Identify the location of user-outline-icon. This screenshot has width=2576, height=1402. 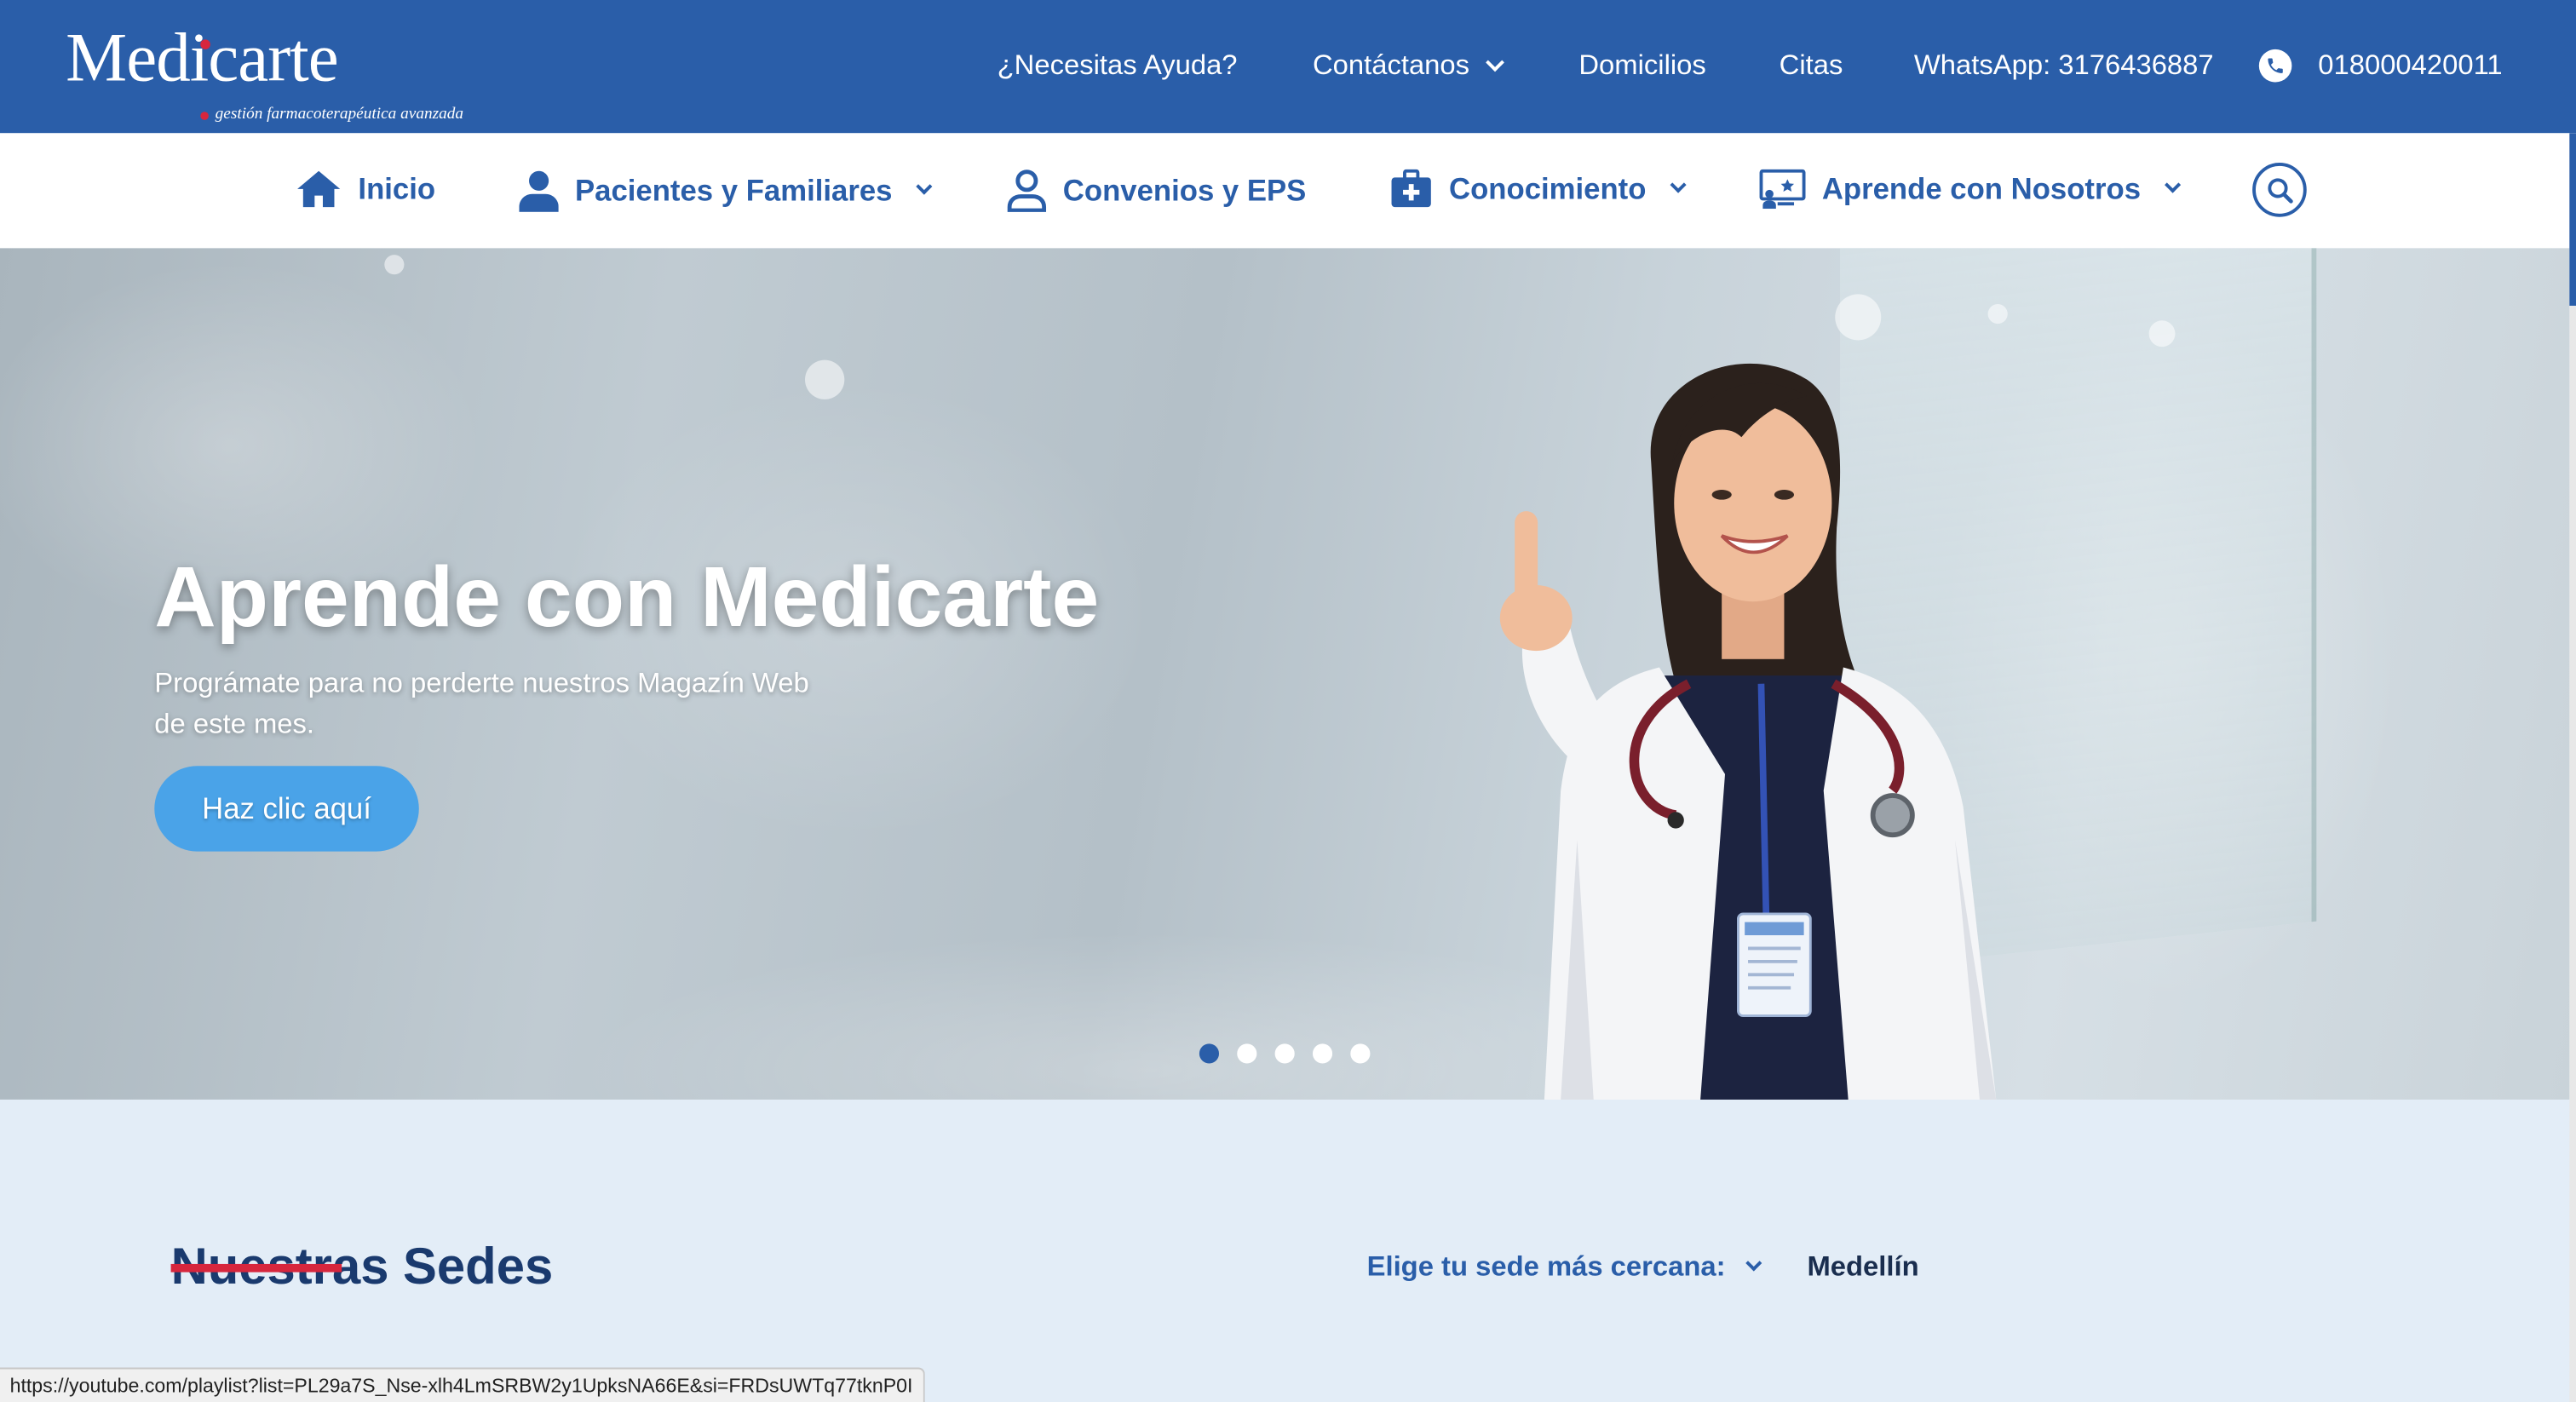
(1027, 191).